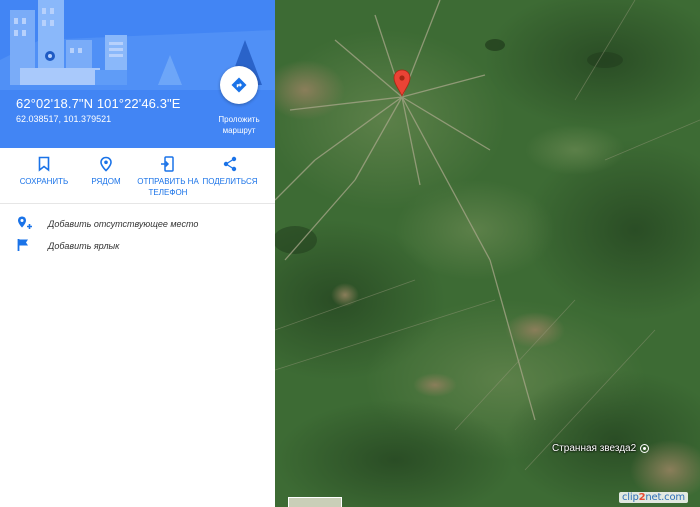  I want to click on place-pin-icon, so click(645, 448).